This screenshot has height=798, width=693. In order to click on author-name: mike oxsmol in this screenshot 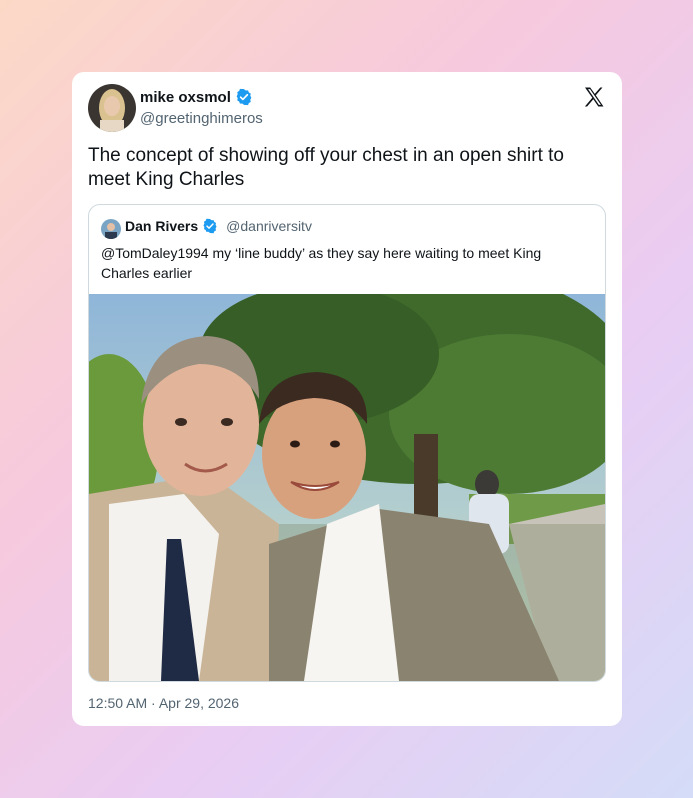, I will do `click(185, 97)`.